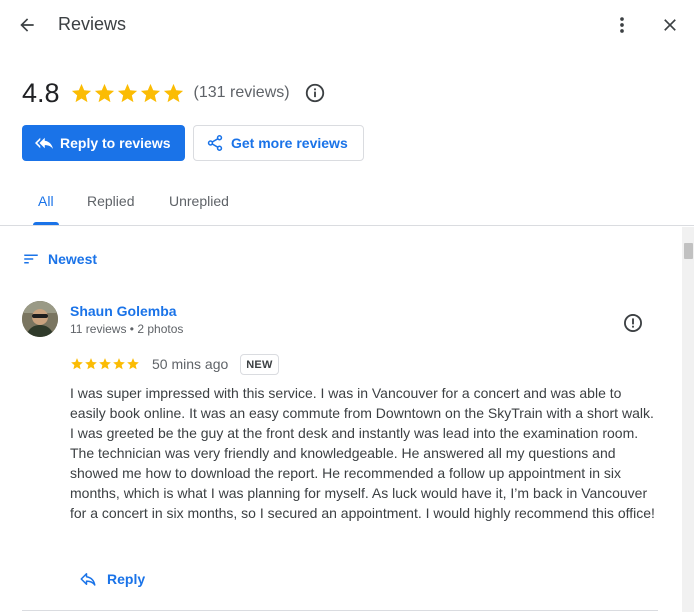 Image resolution: width=694 pixels, height=612 pixels. Describe the element at coordinates (190, 364) in the screenshot. I see `review-time: 50 mins ago` at that location.